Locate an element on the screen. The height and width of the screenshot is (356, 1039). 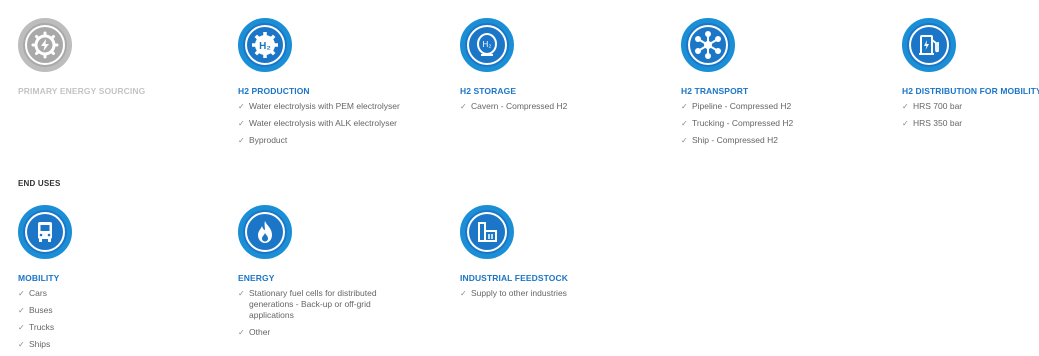
end-uses-heading: END USES is located at coordinates (39, 183).